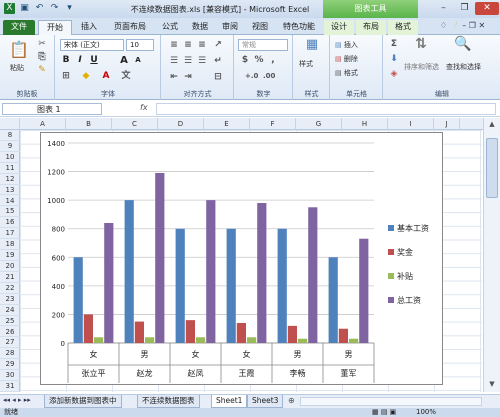 Image resolution: width=500 pixels, height=417 pixels. What do you see at coordinates (80, 60) in the screenshot?
I see `italic-button: I` at bounding box center [80, 60].